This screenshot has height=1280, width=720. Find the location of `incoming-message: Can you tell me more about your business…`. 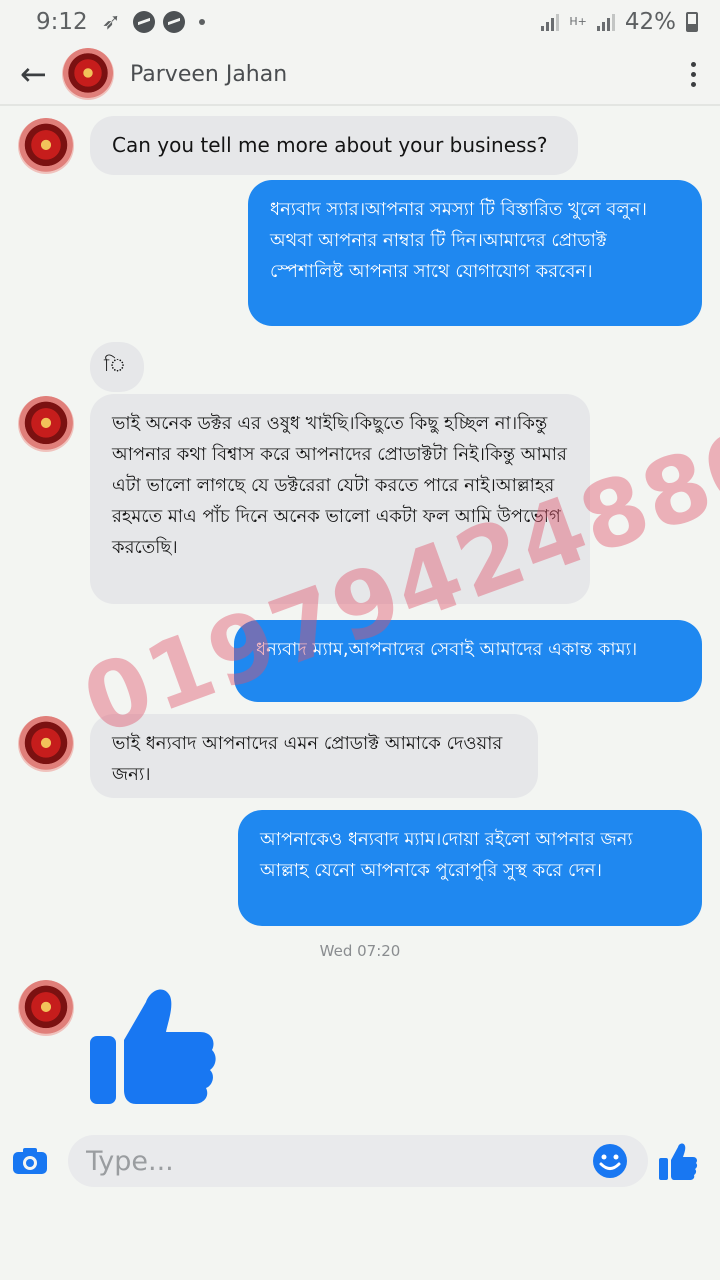

incoming-message: Can you tell me more about your business… is located at coordinates (334, 145).